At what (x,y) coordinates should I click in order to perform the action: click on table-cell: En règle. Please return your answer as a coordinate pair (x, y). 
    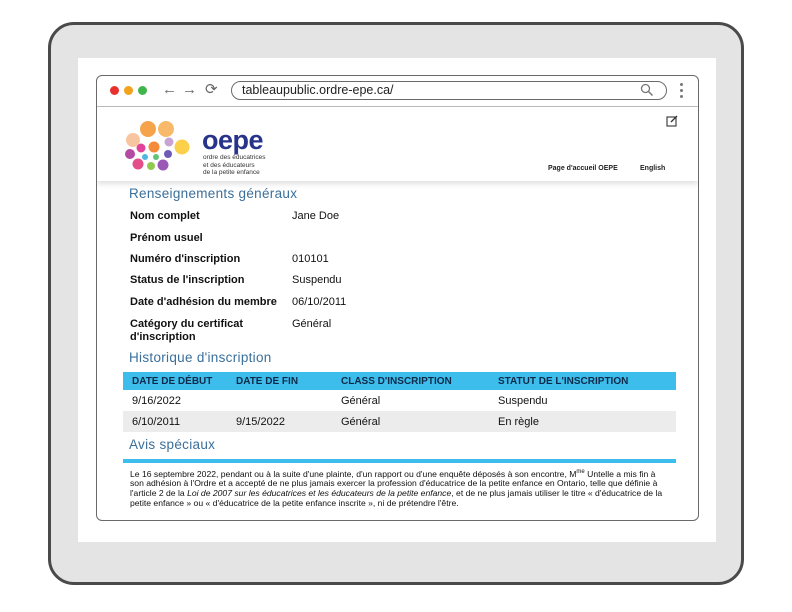
    Looking at the image, I should click on (518, 422).